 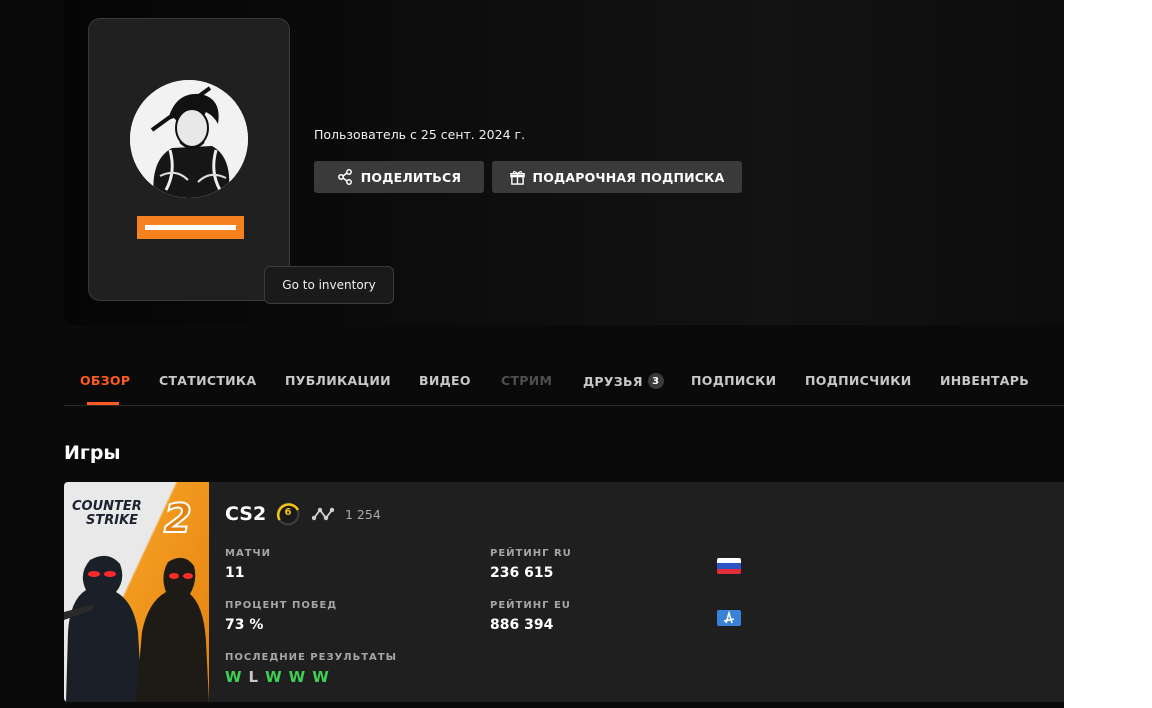 I want to click on tab-stream: СТРИМ, so click(x=526, y=380).